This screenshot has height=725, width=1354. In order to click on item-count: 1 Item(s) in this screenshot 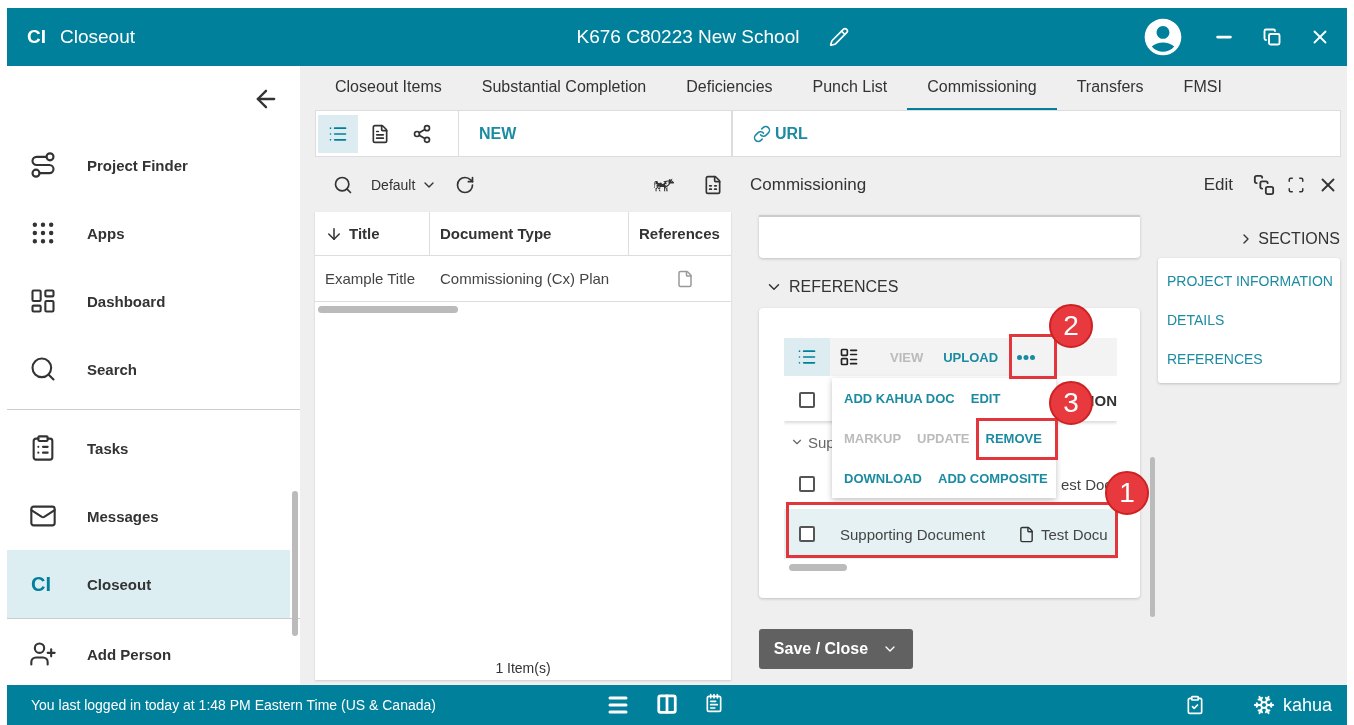, I will do `click(523, 669)`.